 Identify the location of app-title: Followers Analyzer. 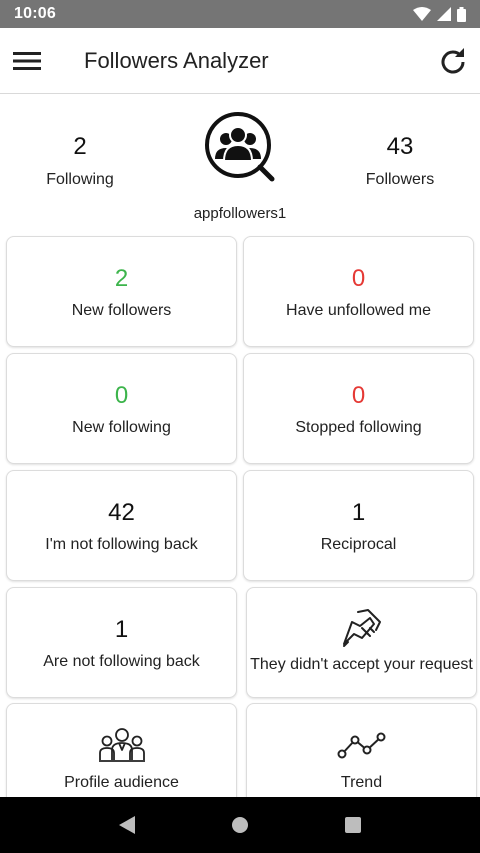
(176, 60).